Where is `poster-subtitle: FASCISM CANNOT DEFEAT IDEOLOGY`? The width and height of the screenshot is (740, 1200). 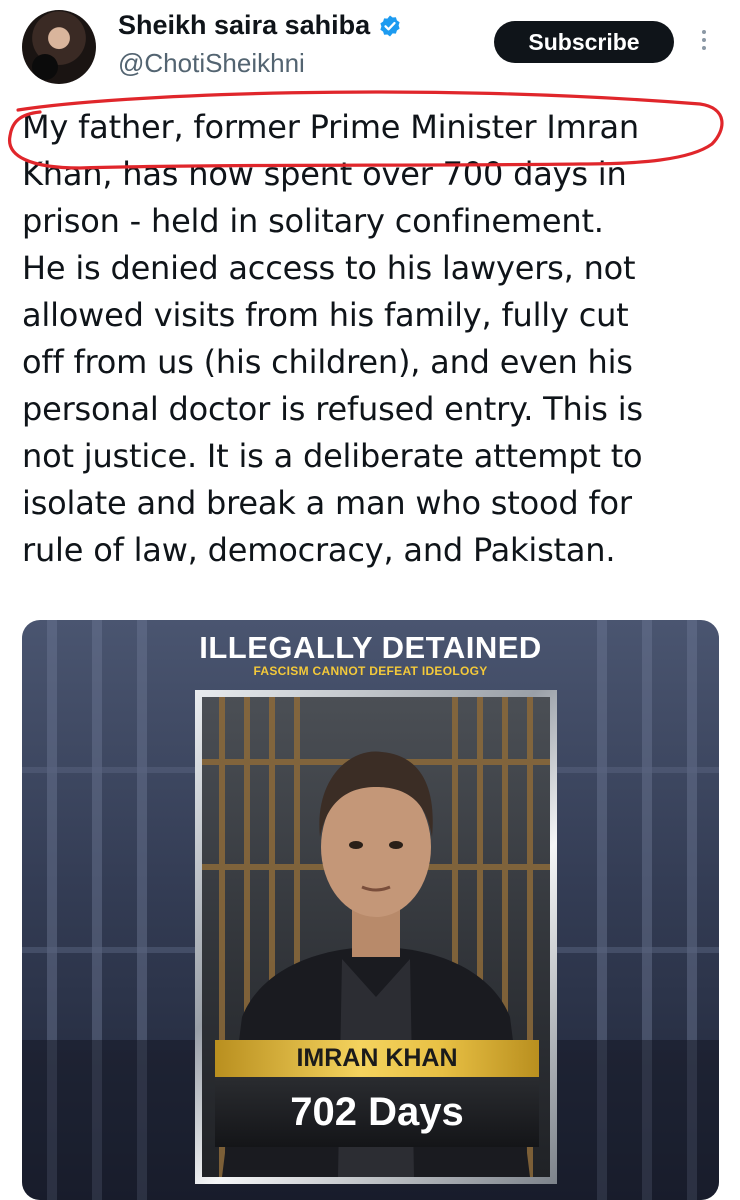 poster-subtitle: FASCISM CANNOT DEFEAT IDEOLOGY is located at coordinates (370, 671).